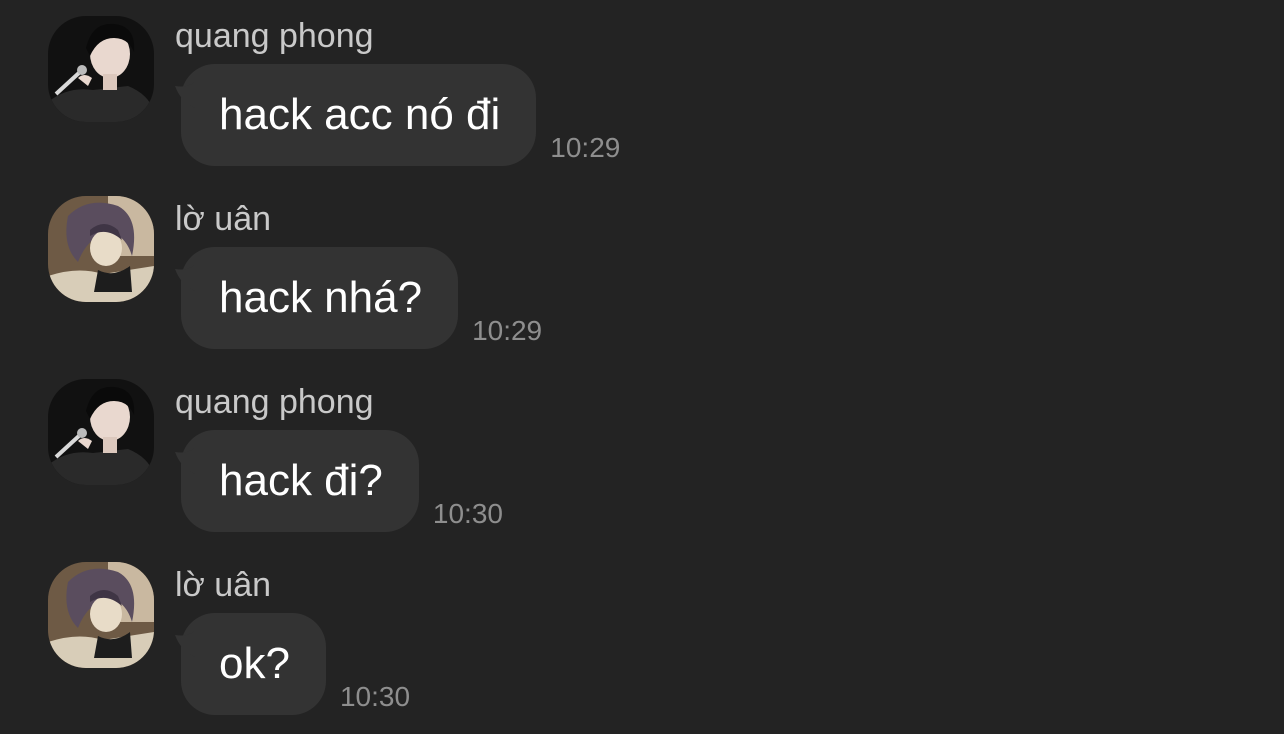 The image size is (1284, 734). Describe the element at coordinates (321, 297) in the screenshot. I see `message-text: hack nhá?` at that location.